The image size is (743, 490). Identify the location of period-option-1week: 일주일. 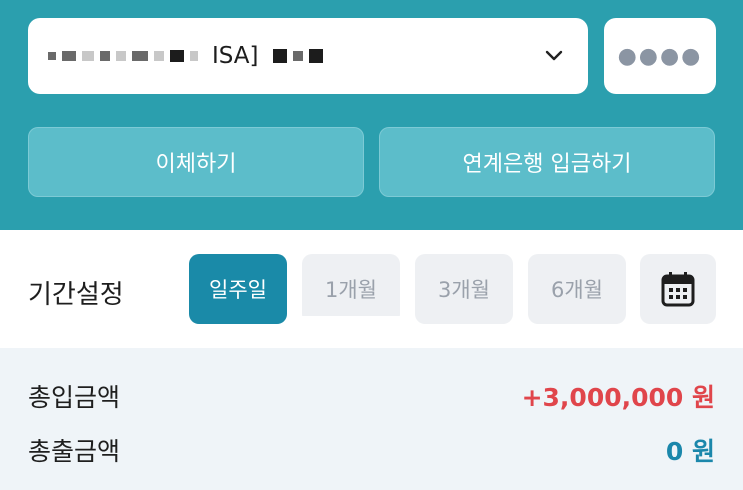
(238, 289).